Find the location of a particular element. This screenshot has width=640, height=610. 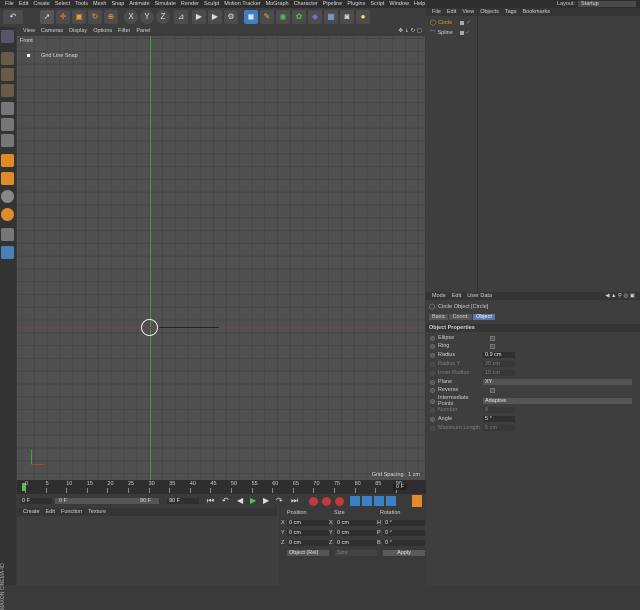

menu-item: Pipeline is located at coordinates (333, 4).